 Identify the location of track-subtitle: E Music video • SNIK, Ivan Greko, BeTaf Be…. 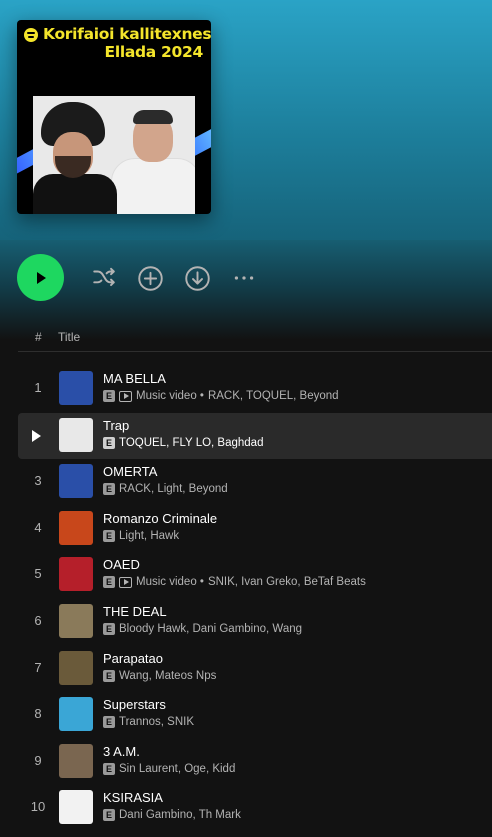
(234, 582).